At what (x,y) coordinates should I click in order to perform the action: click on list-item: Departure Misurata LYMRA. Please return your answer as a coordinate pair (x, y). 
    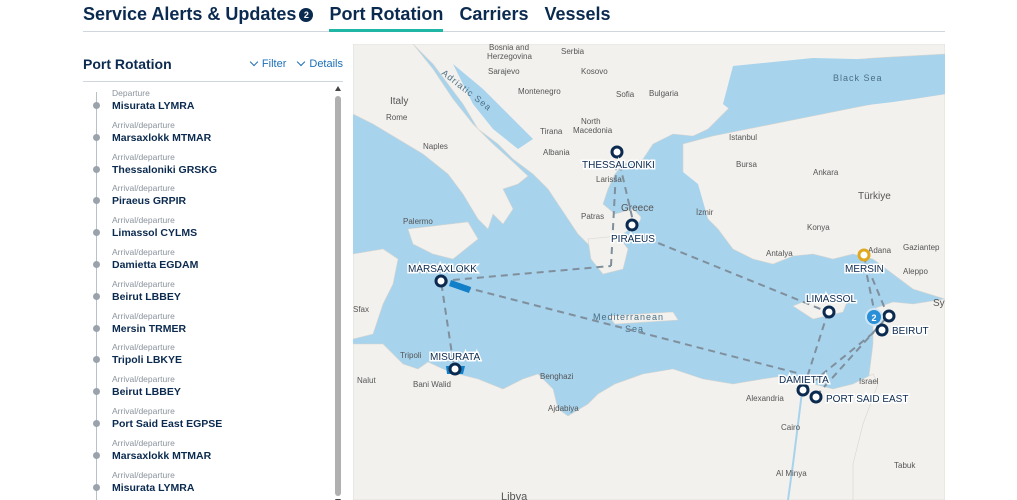
    Looking at the image, I should click on (205, 100).